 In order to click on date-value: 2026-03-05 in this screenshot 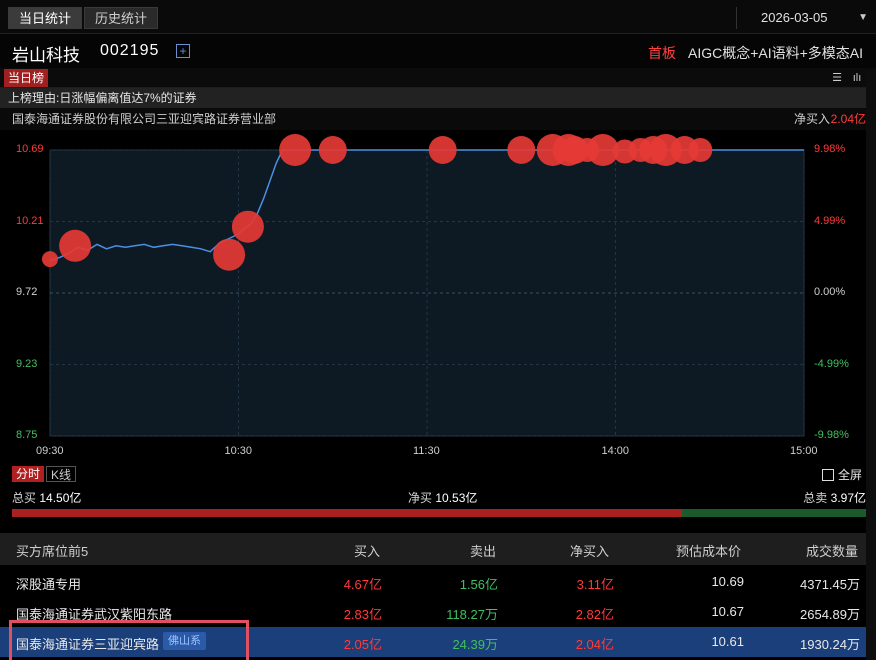, I will do `click(794, 17)`.